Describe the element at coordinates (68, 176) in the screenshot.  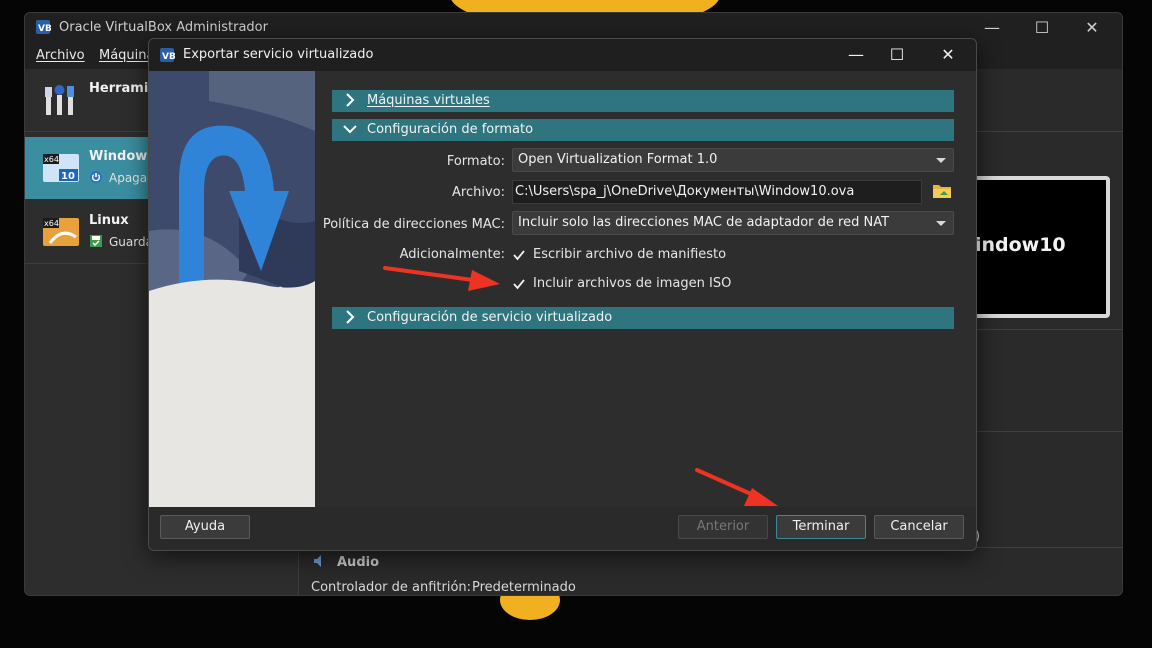
I see `svg-text: 10` at that location.